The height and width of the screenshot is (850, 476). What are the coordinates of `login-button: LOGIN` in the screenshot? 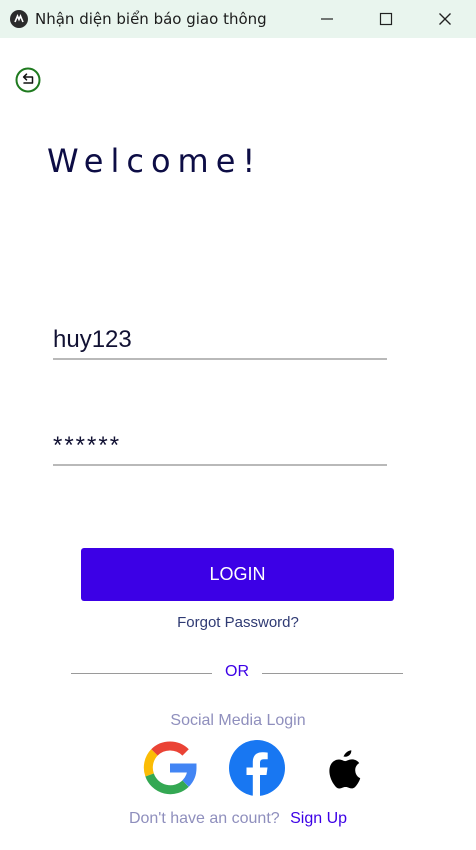 It's located at (237, 574).